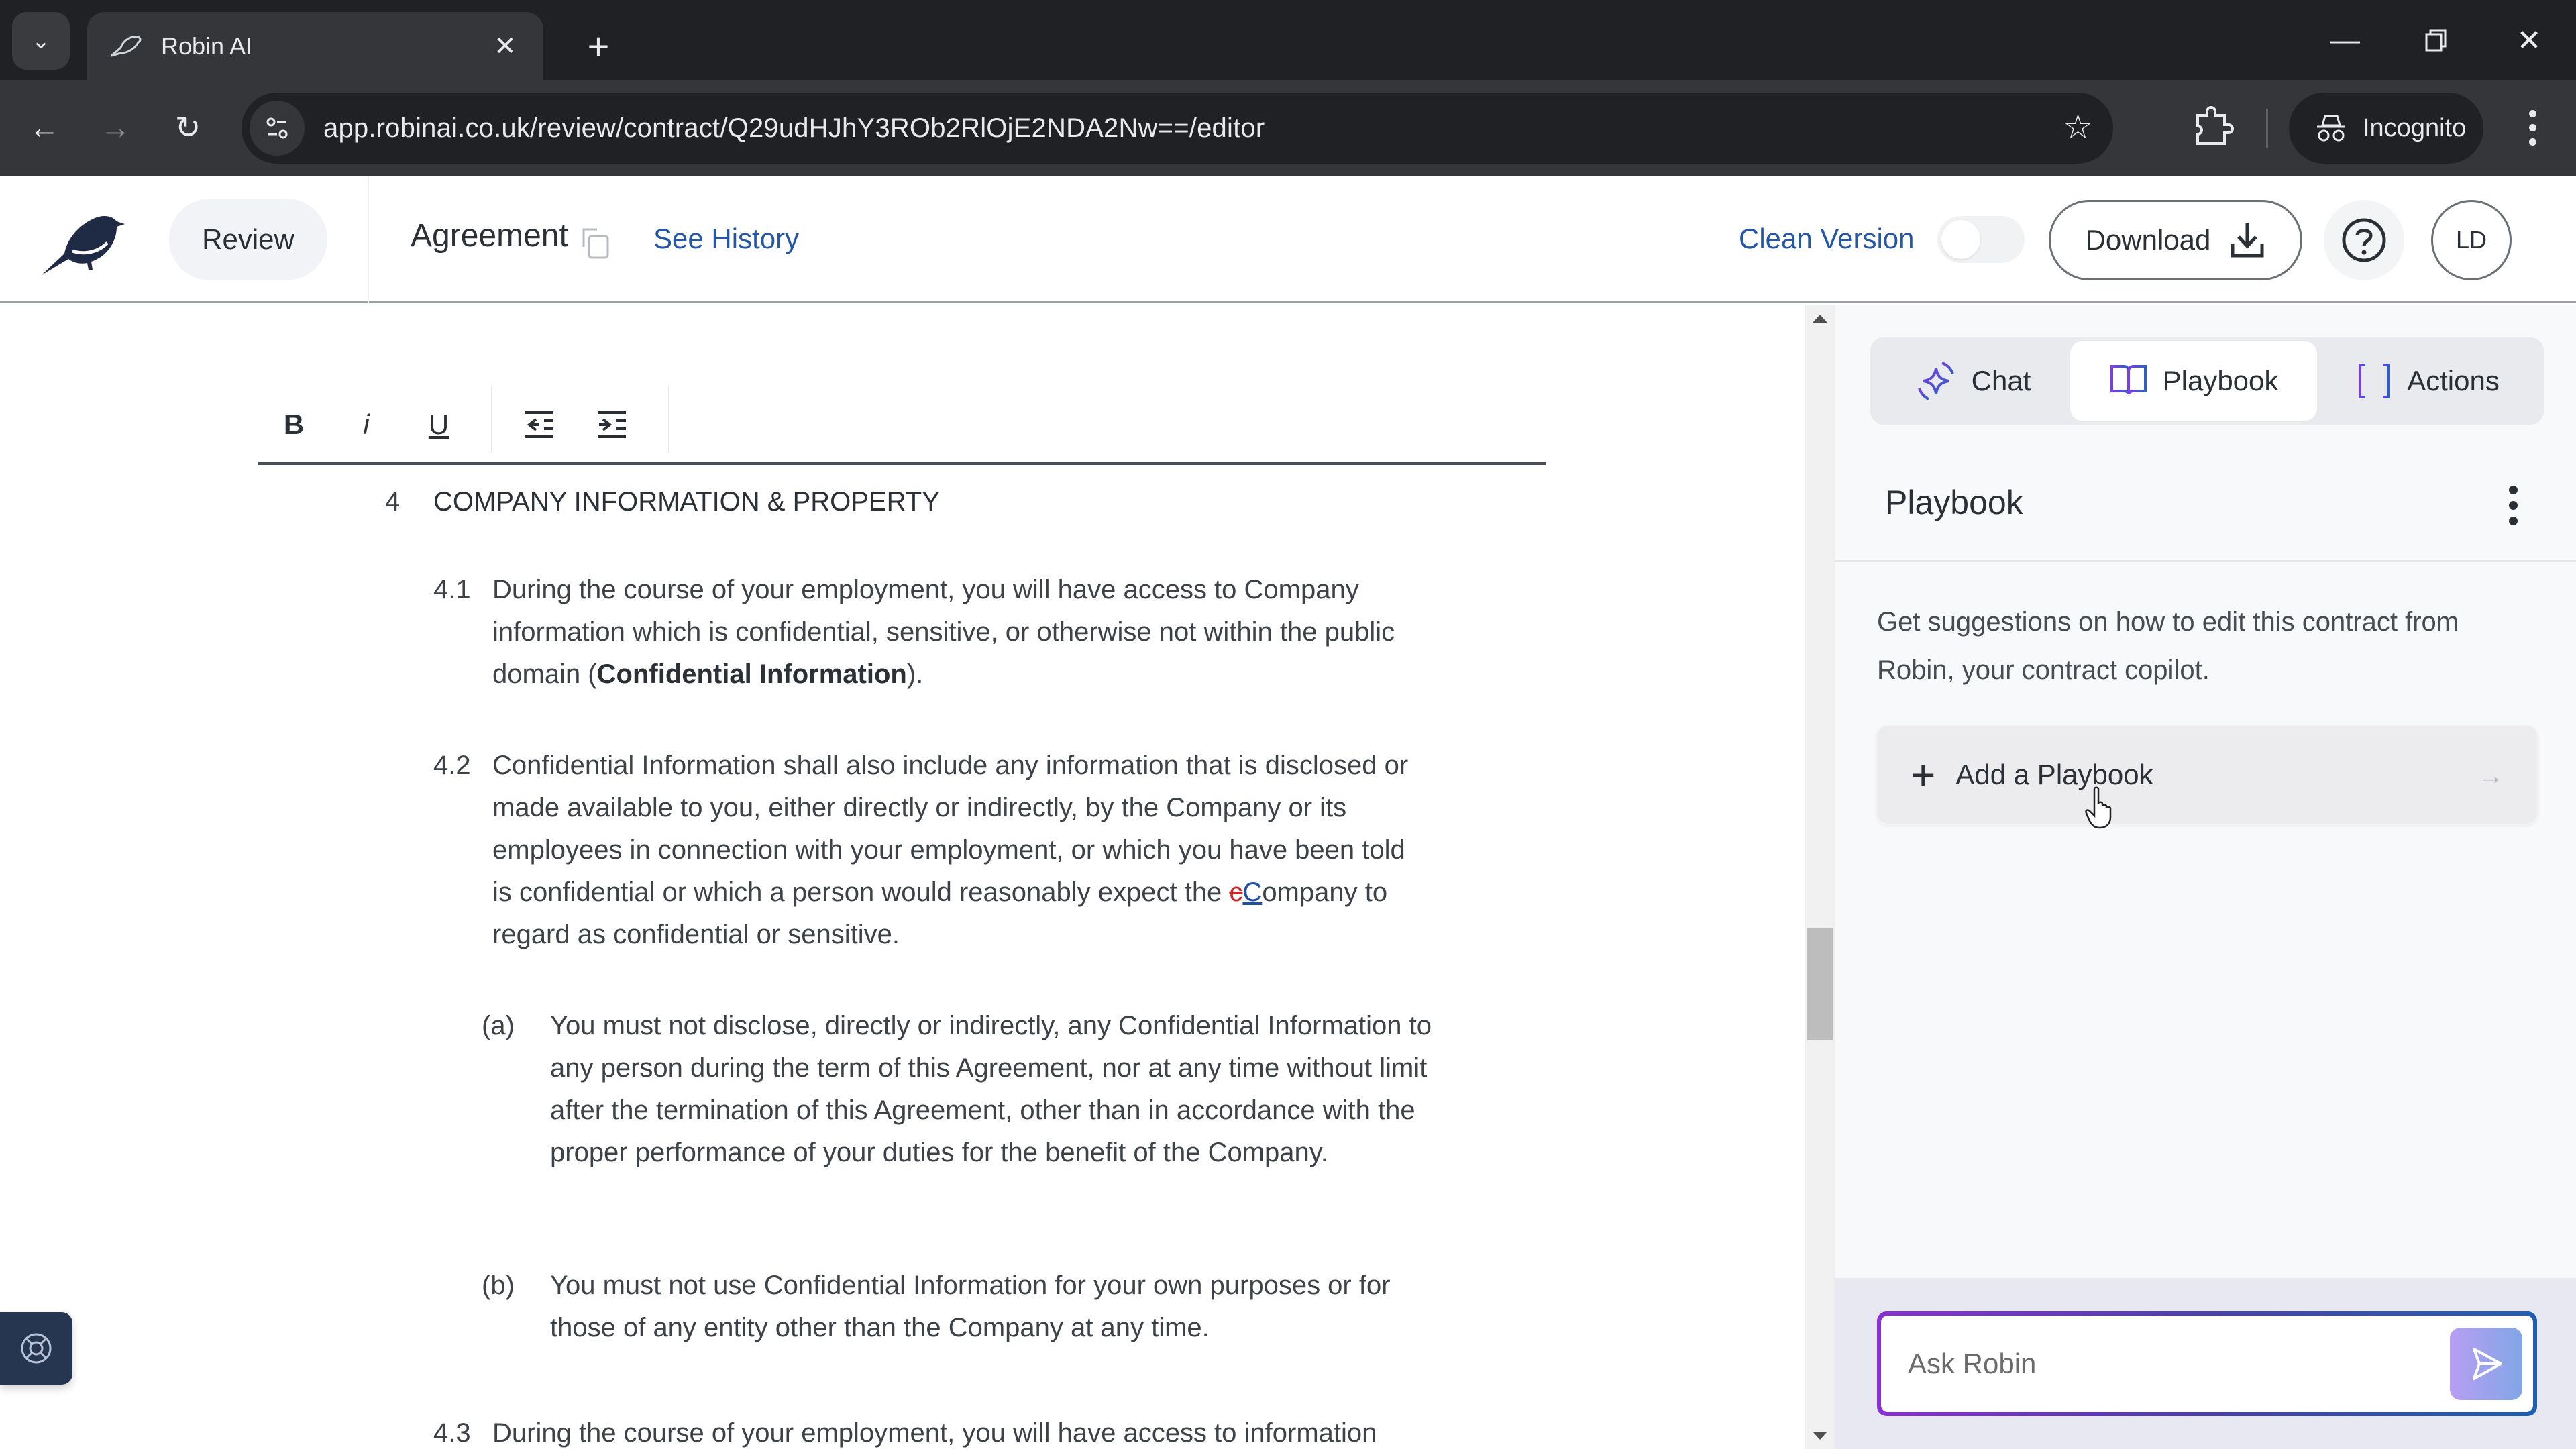  I want to click on tab-chat: Chat, so click(1973, 381).